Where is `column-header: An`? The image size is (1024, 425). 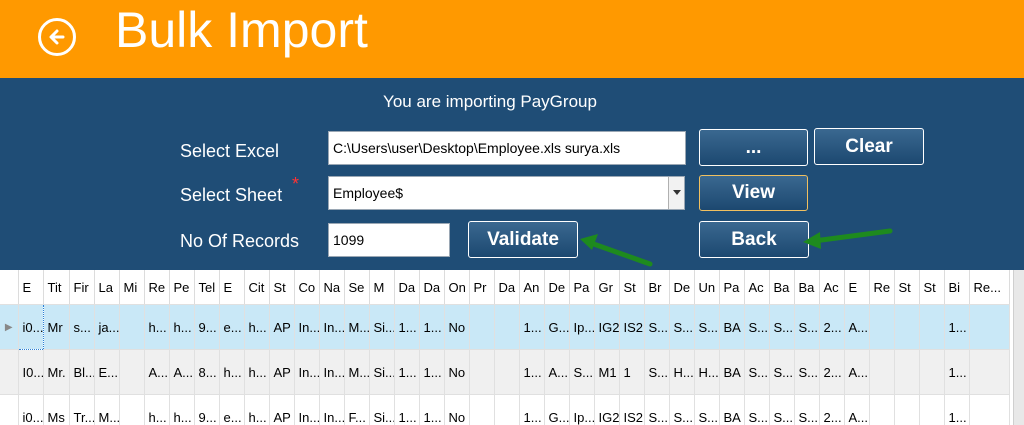
column-header: An is located at coordinates (532, 287).